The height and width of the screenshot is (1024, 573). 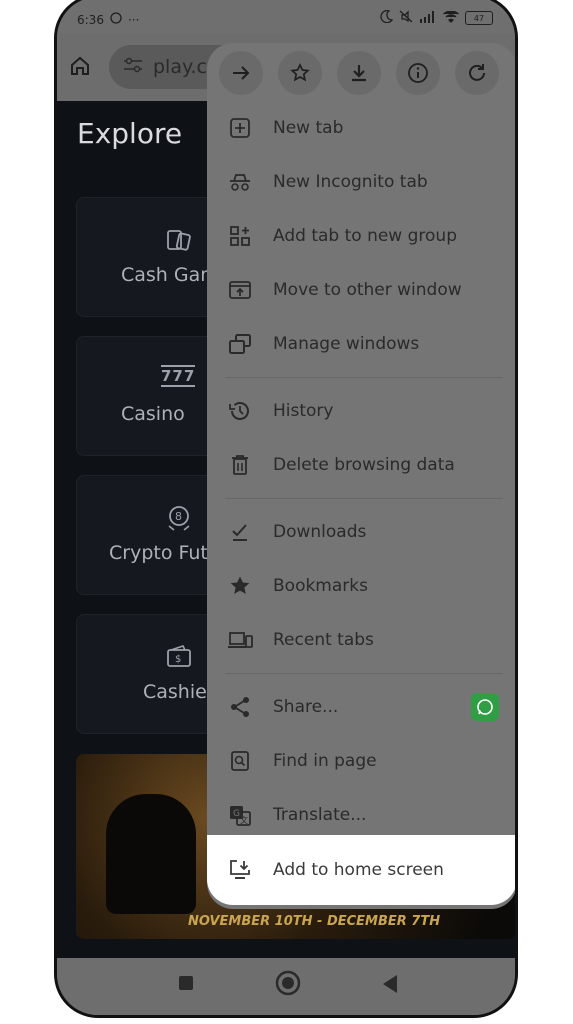 What do you see at coordinates (240, 236) in the screenshot?
I see `tab-group-icon` at bounding box center [240, 236].